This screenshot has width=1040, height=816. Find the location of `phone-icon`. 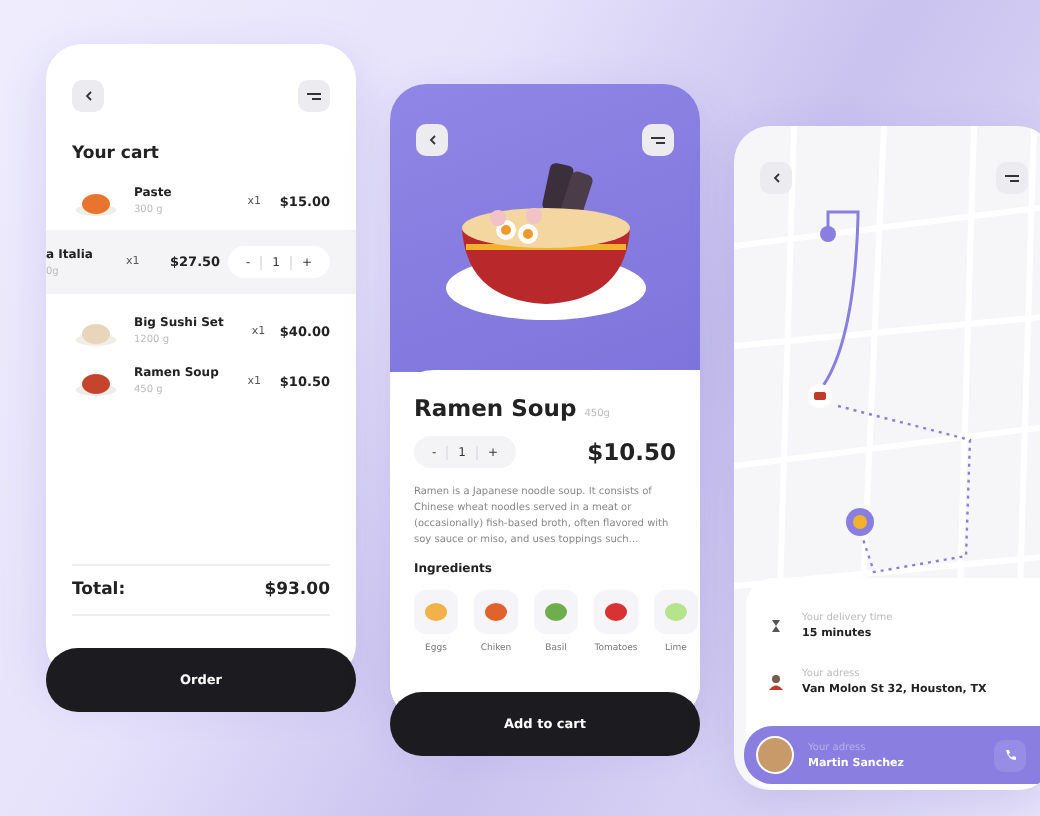

phone-icon is located at coordinates (1010, 755).